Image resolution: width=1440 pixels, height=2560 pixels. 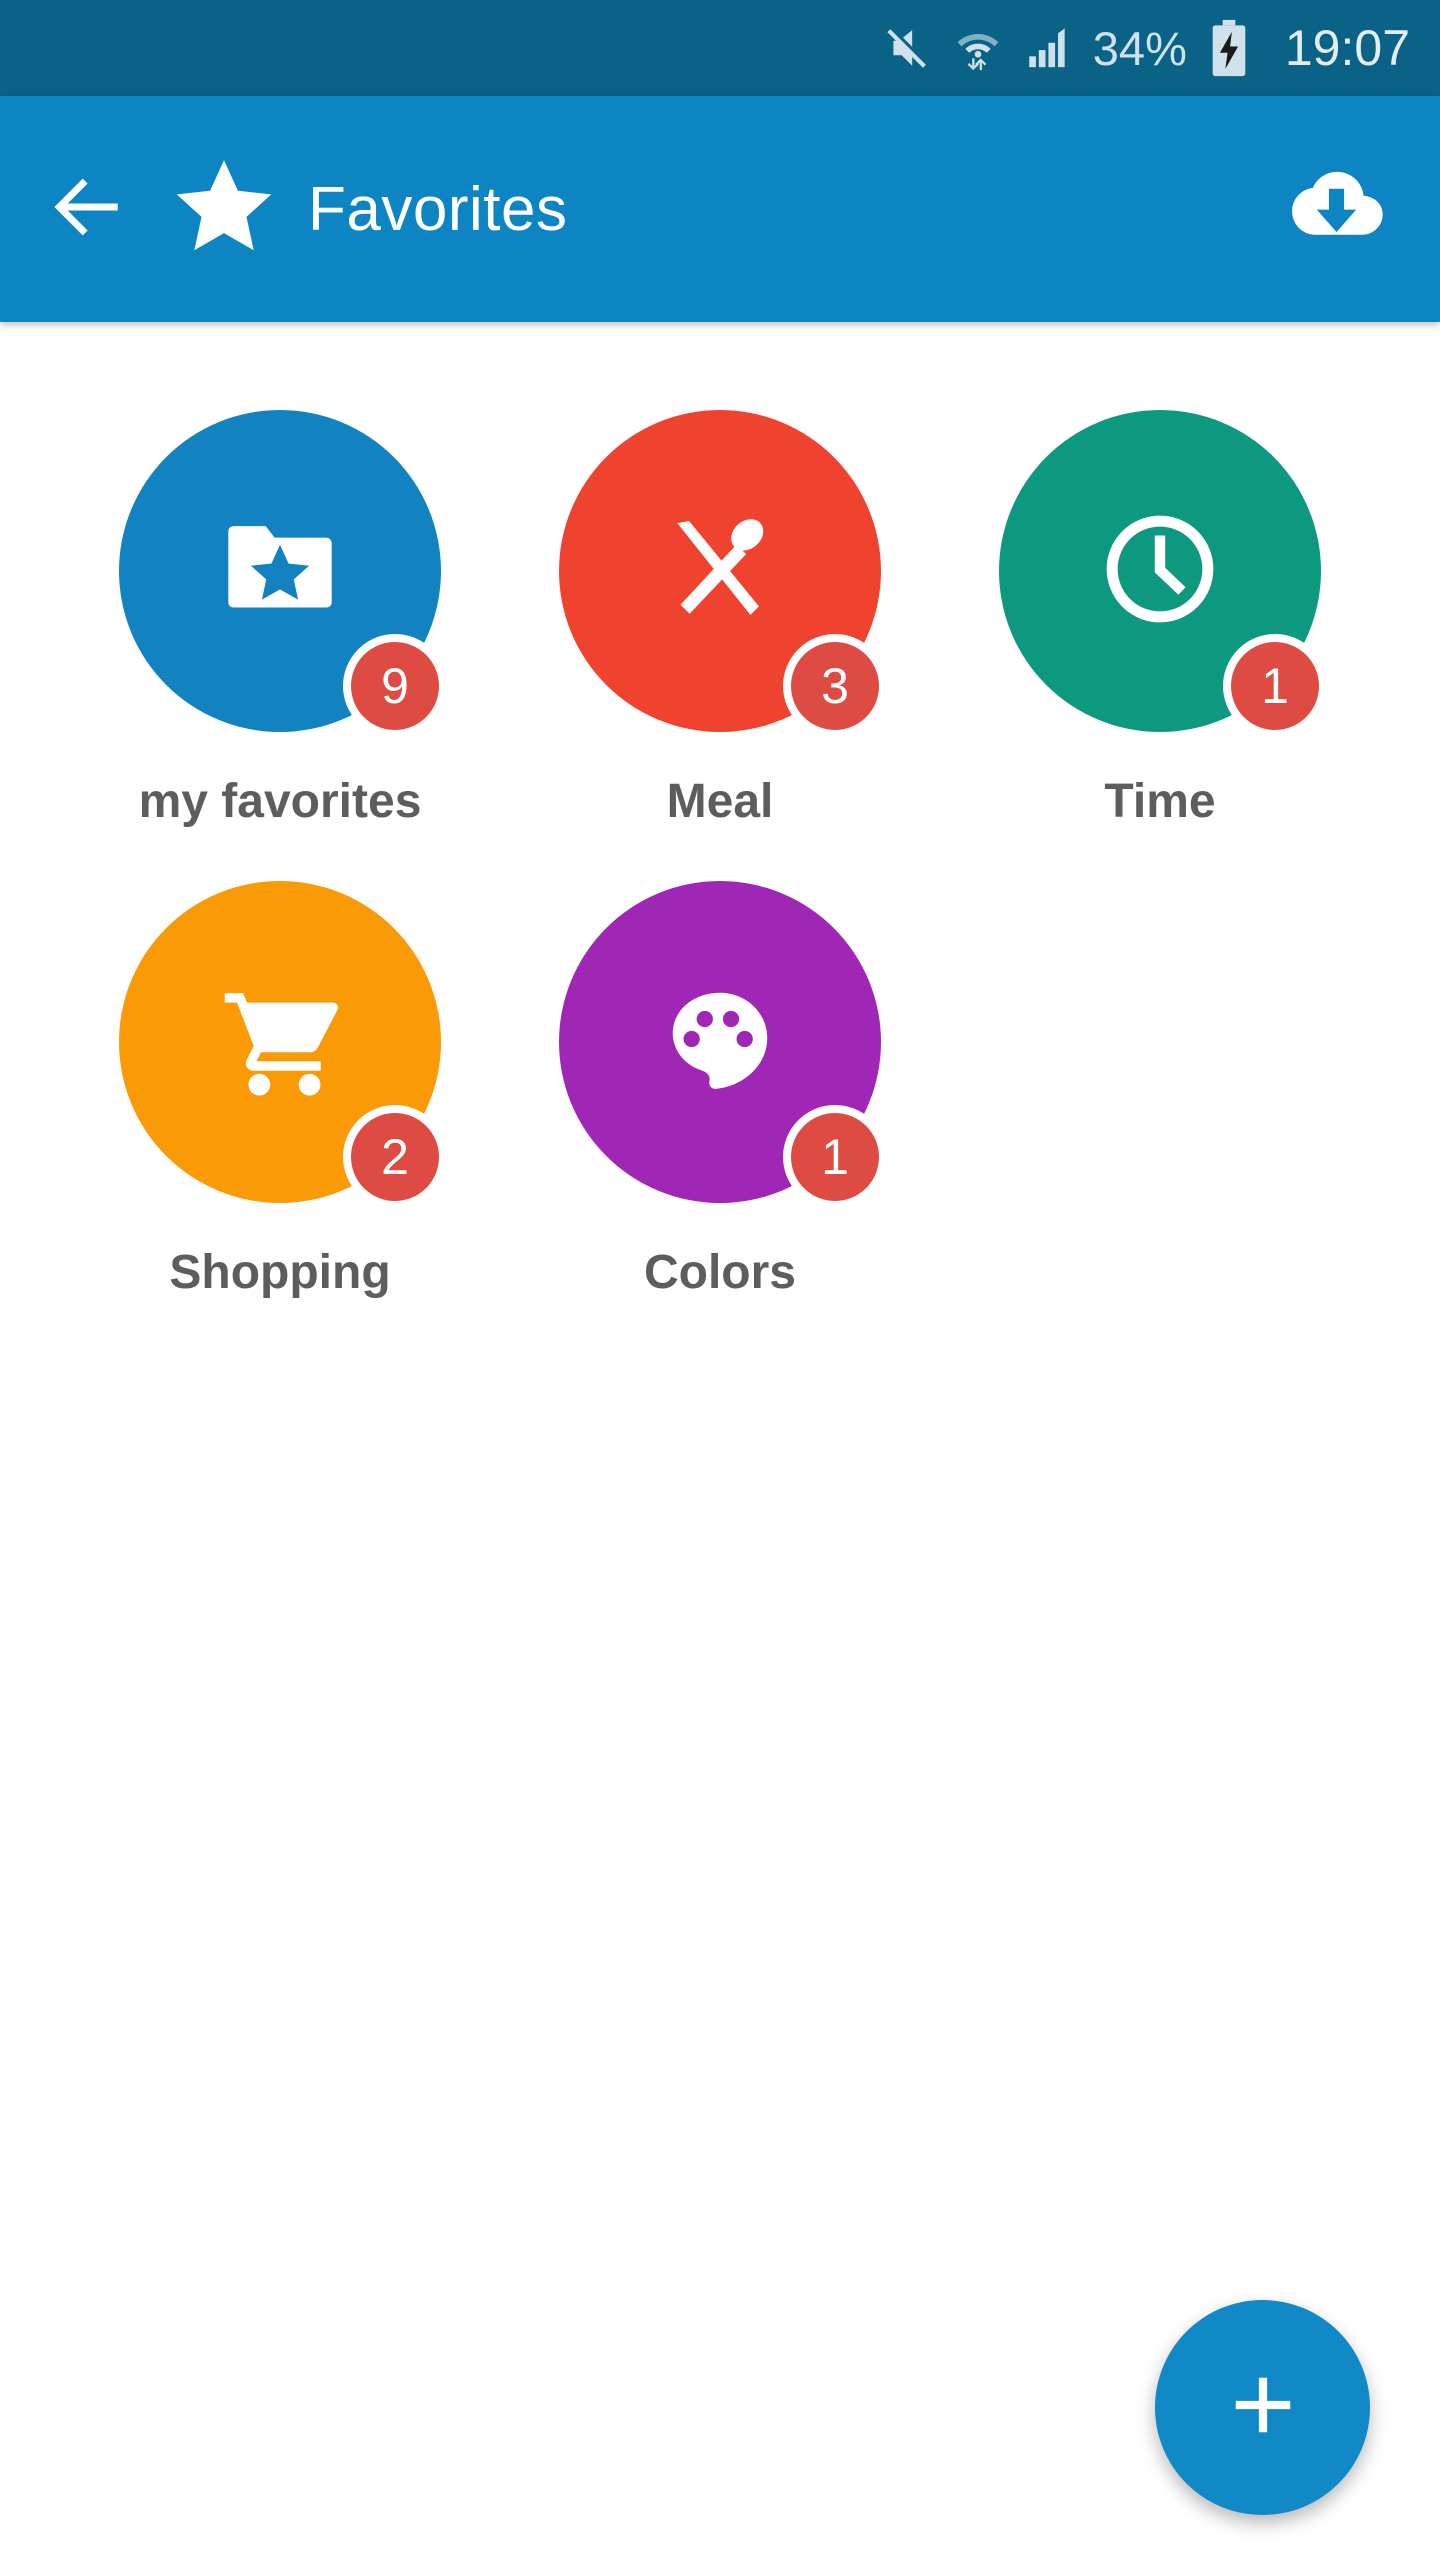 I want to click on tile-icon-wrap: 9, so click(x=283, y=574).